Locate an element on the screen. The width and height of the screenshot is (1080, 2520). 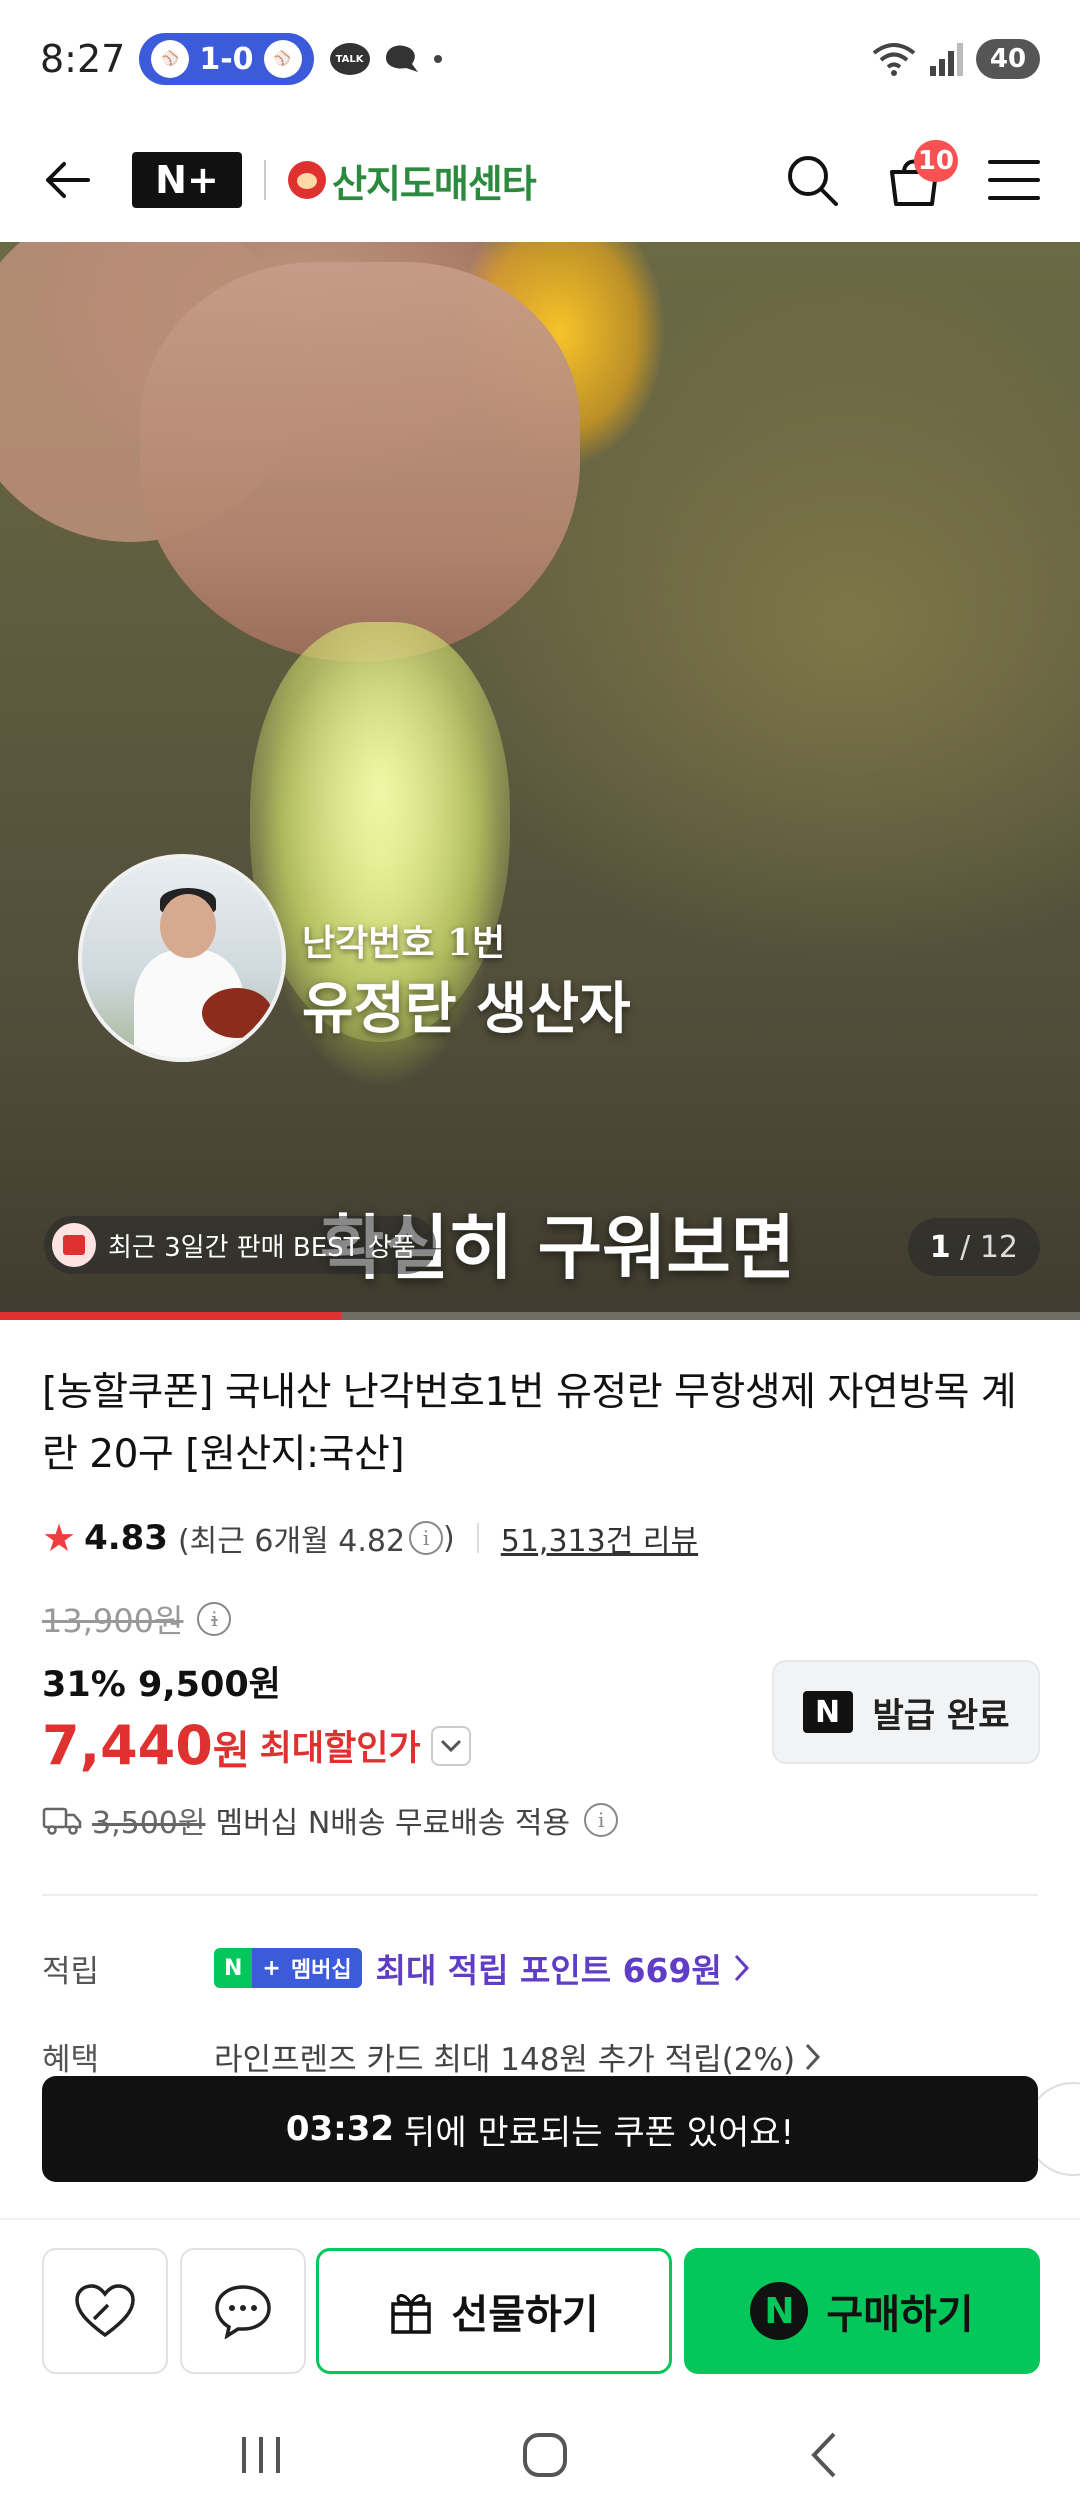
buy-button-label: 구매하기 is located at coordinates (900, 2315).